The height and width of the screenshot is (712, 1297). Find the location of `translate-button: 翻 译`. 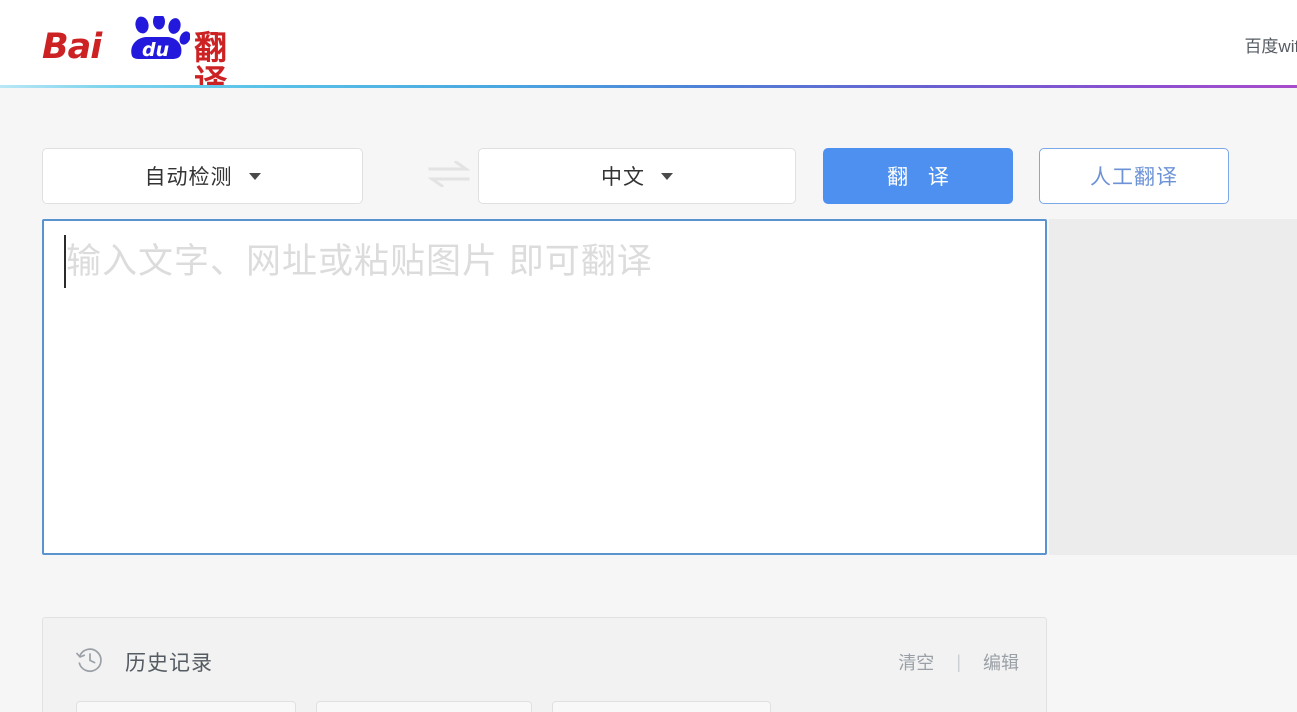

translate-button: 翻 译 is located at coordinates (918, 176).